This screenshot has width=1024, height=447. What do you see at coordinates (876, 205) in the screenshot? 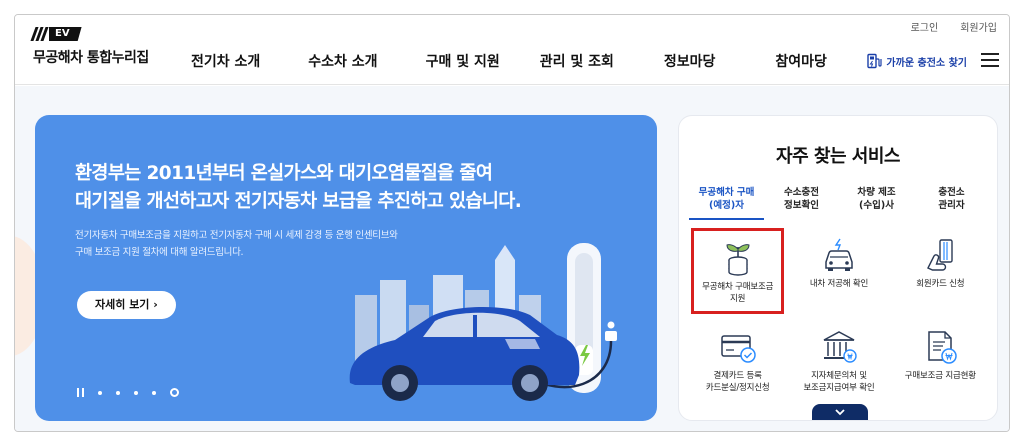
I see `tab-label-line2: (수입)사` at bounding box center [876, 205].